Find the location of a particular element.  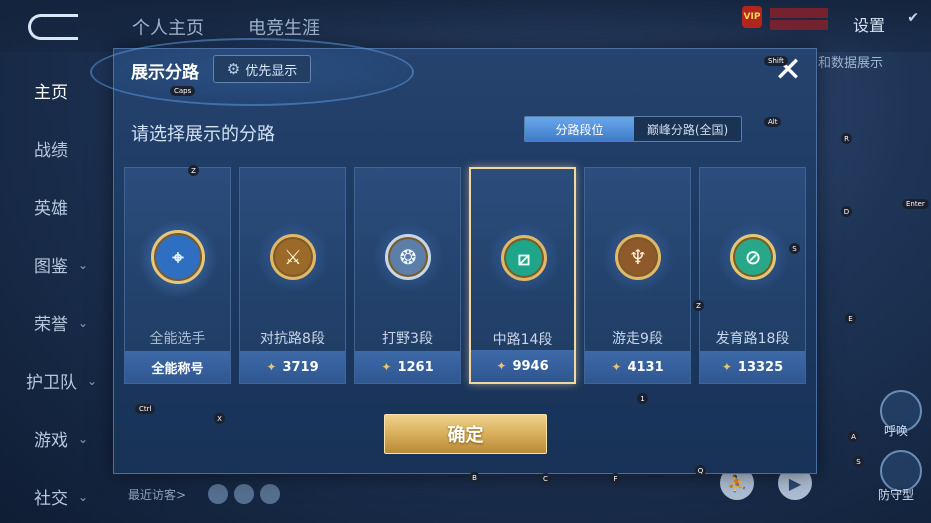

sidebar-item-games: 游戏 ⌄ is located at coordinates (74, 438).